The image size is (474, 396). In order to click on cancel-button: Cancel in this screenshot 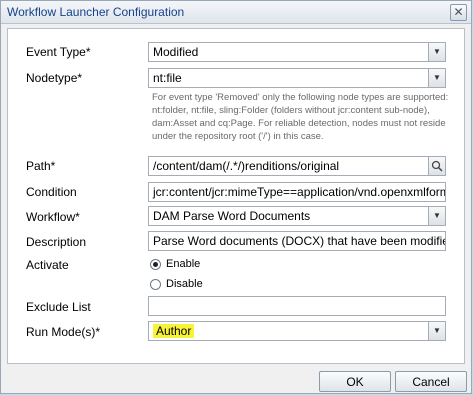, I will do `click(431, 381)`.